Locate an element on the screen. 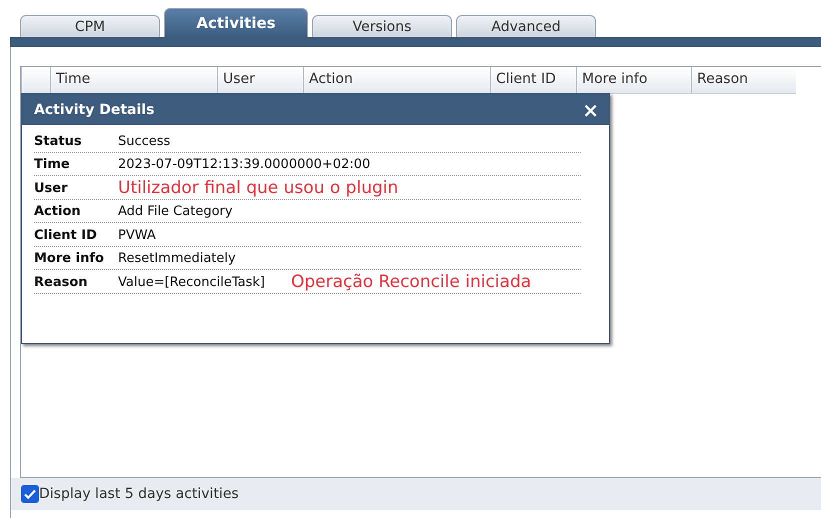 Image resolution: width=821 pixels, height=518 pixels. column-header: Reason is located at coordinates (743, 80).